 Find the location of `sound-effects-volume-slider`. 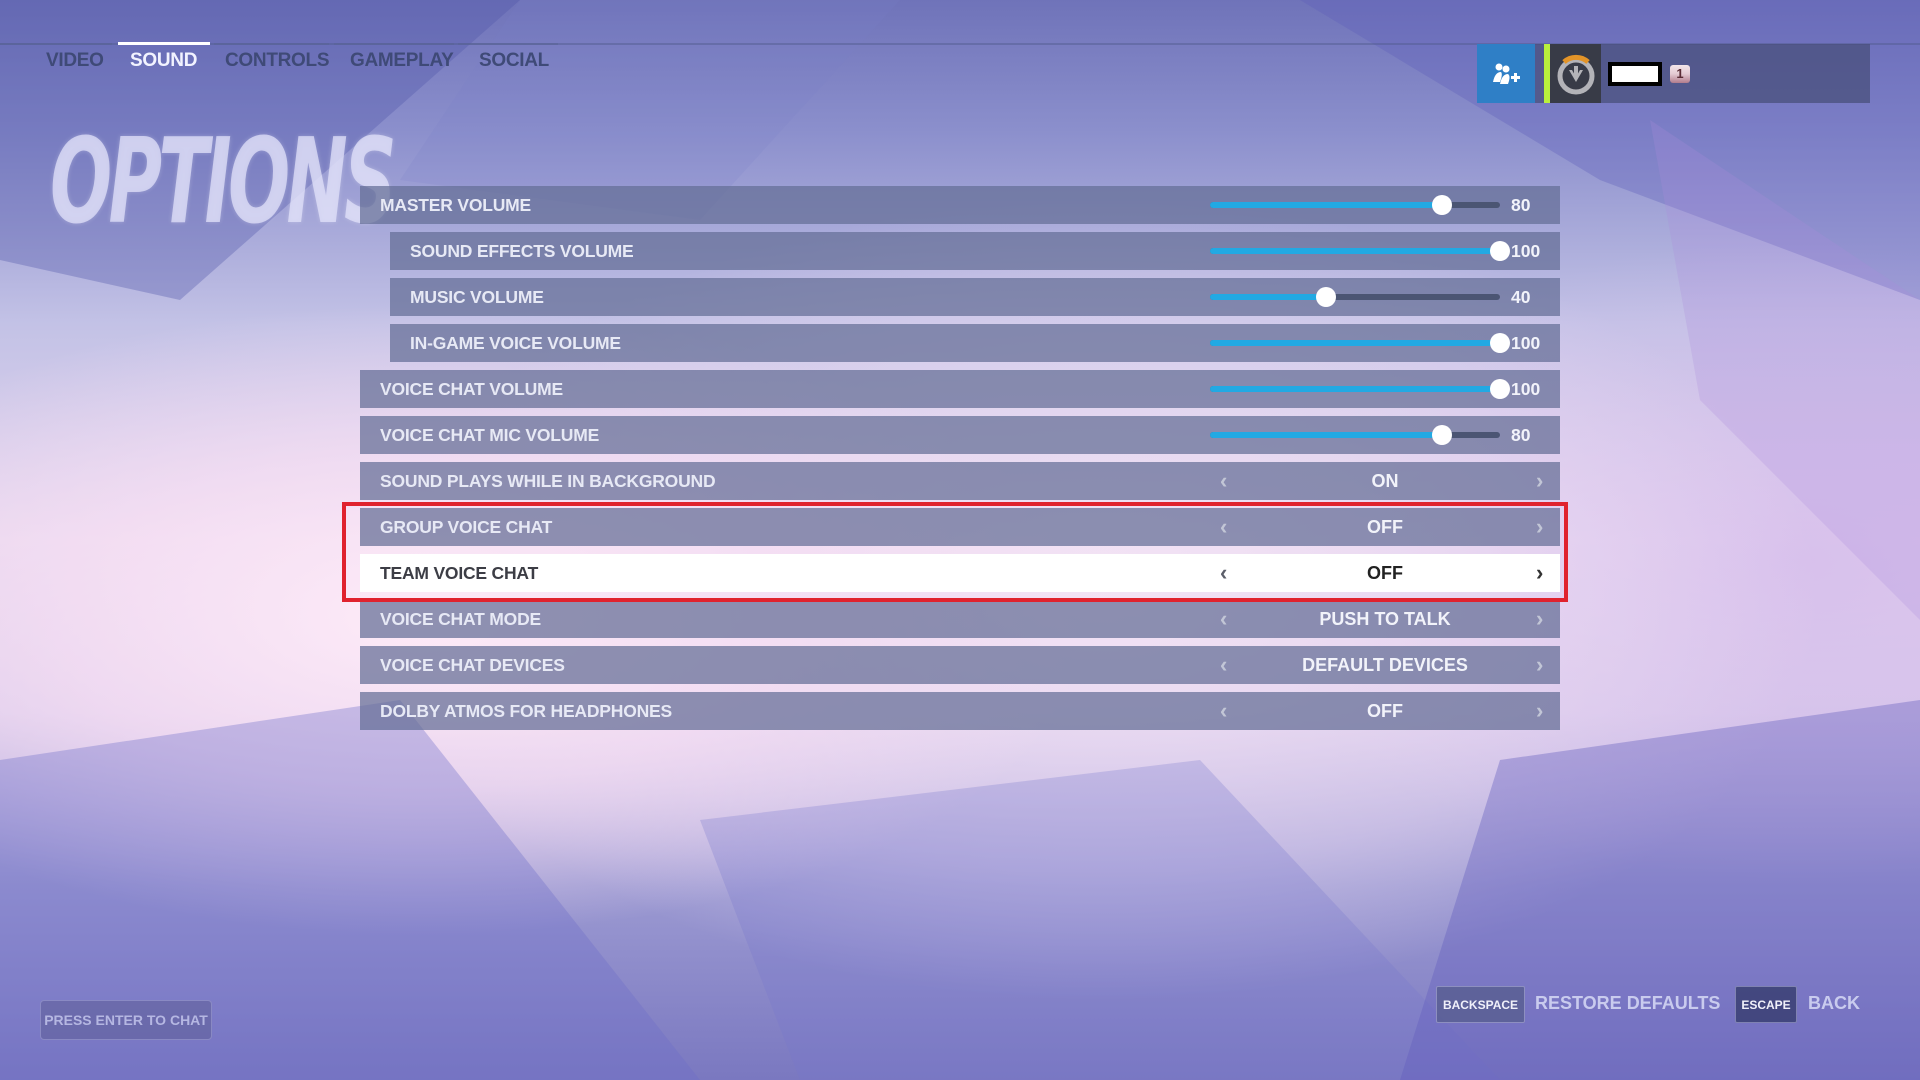

sound-effects-volume-slider is located at coordinates (1360, 251).